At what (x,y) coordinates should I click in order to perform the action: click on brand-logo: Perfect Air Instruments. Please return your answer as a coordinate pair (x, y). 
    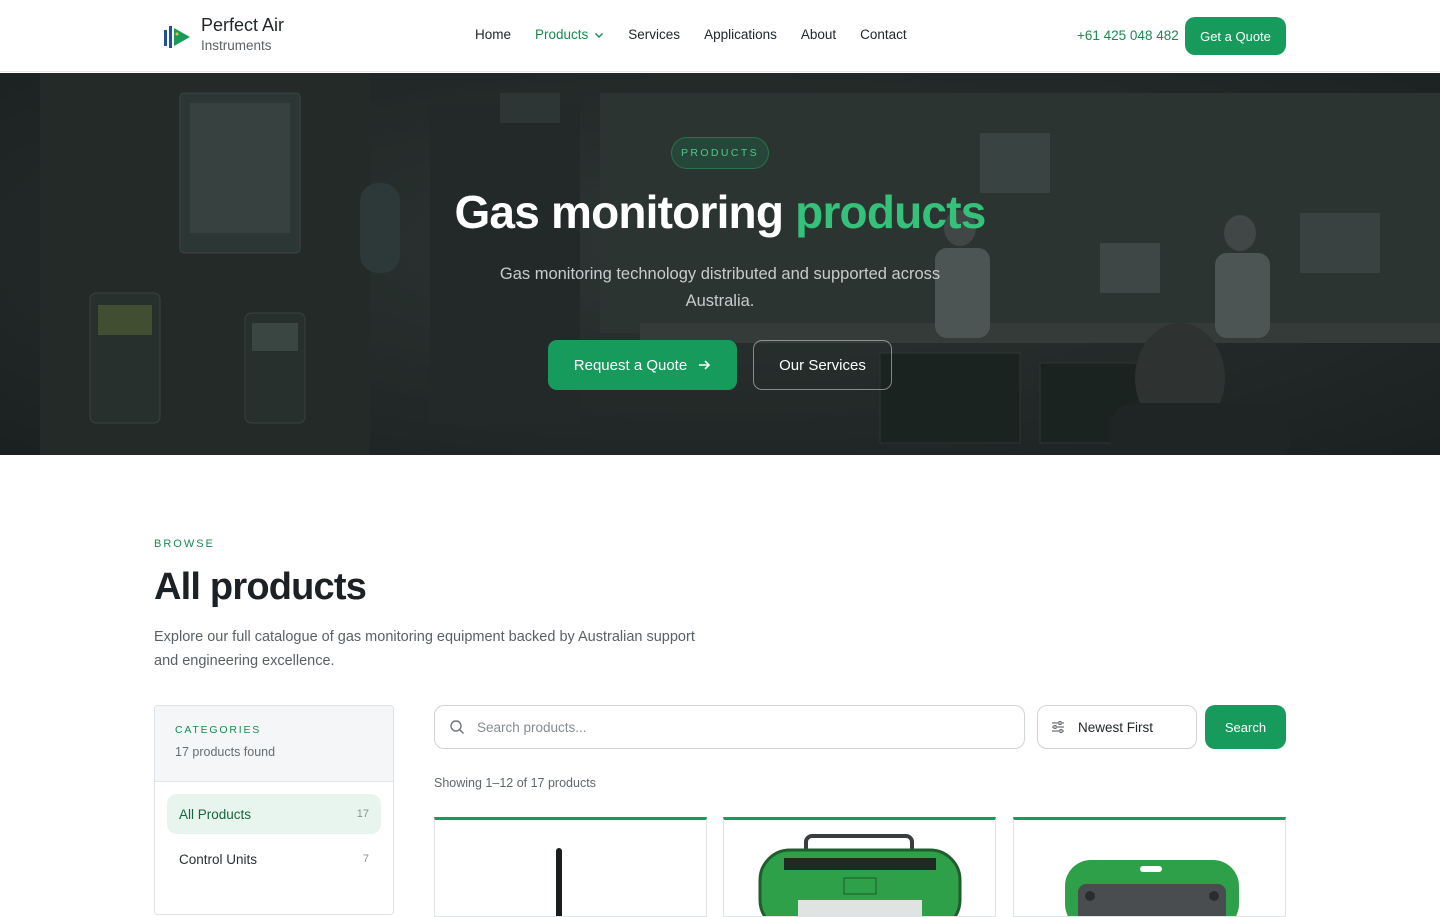
    Looking at the image, I should click on (223, 35).